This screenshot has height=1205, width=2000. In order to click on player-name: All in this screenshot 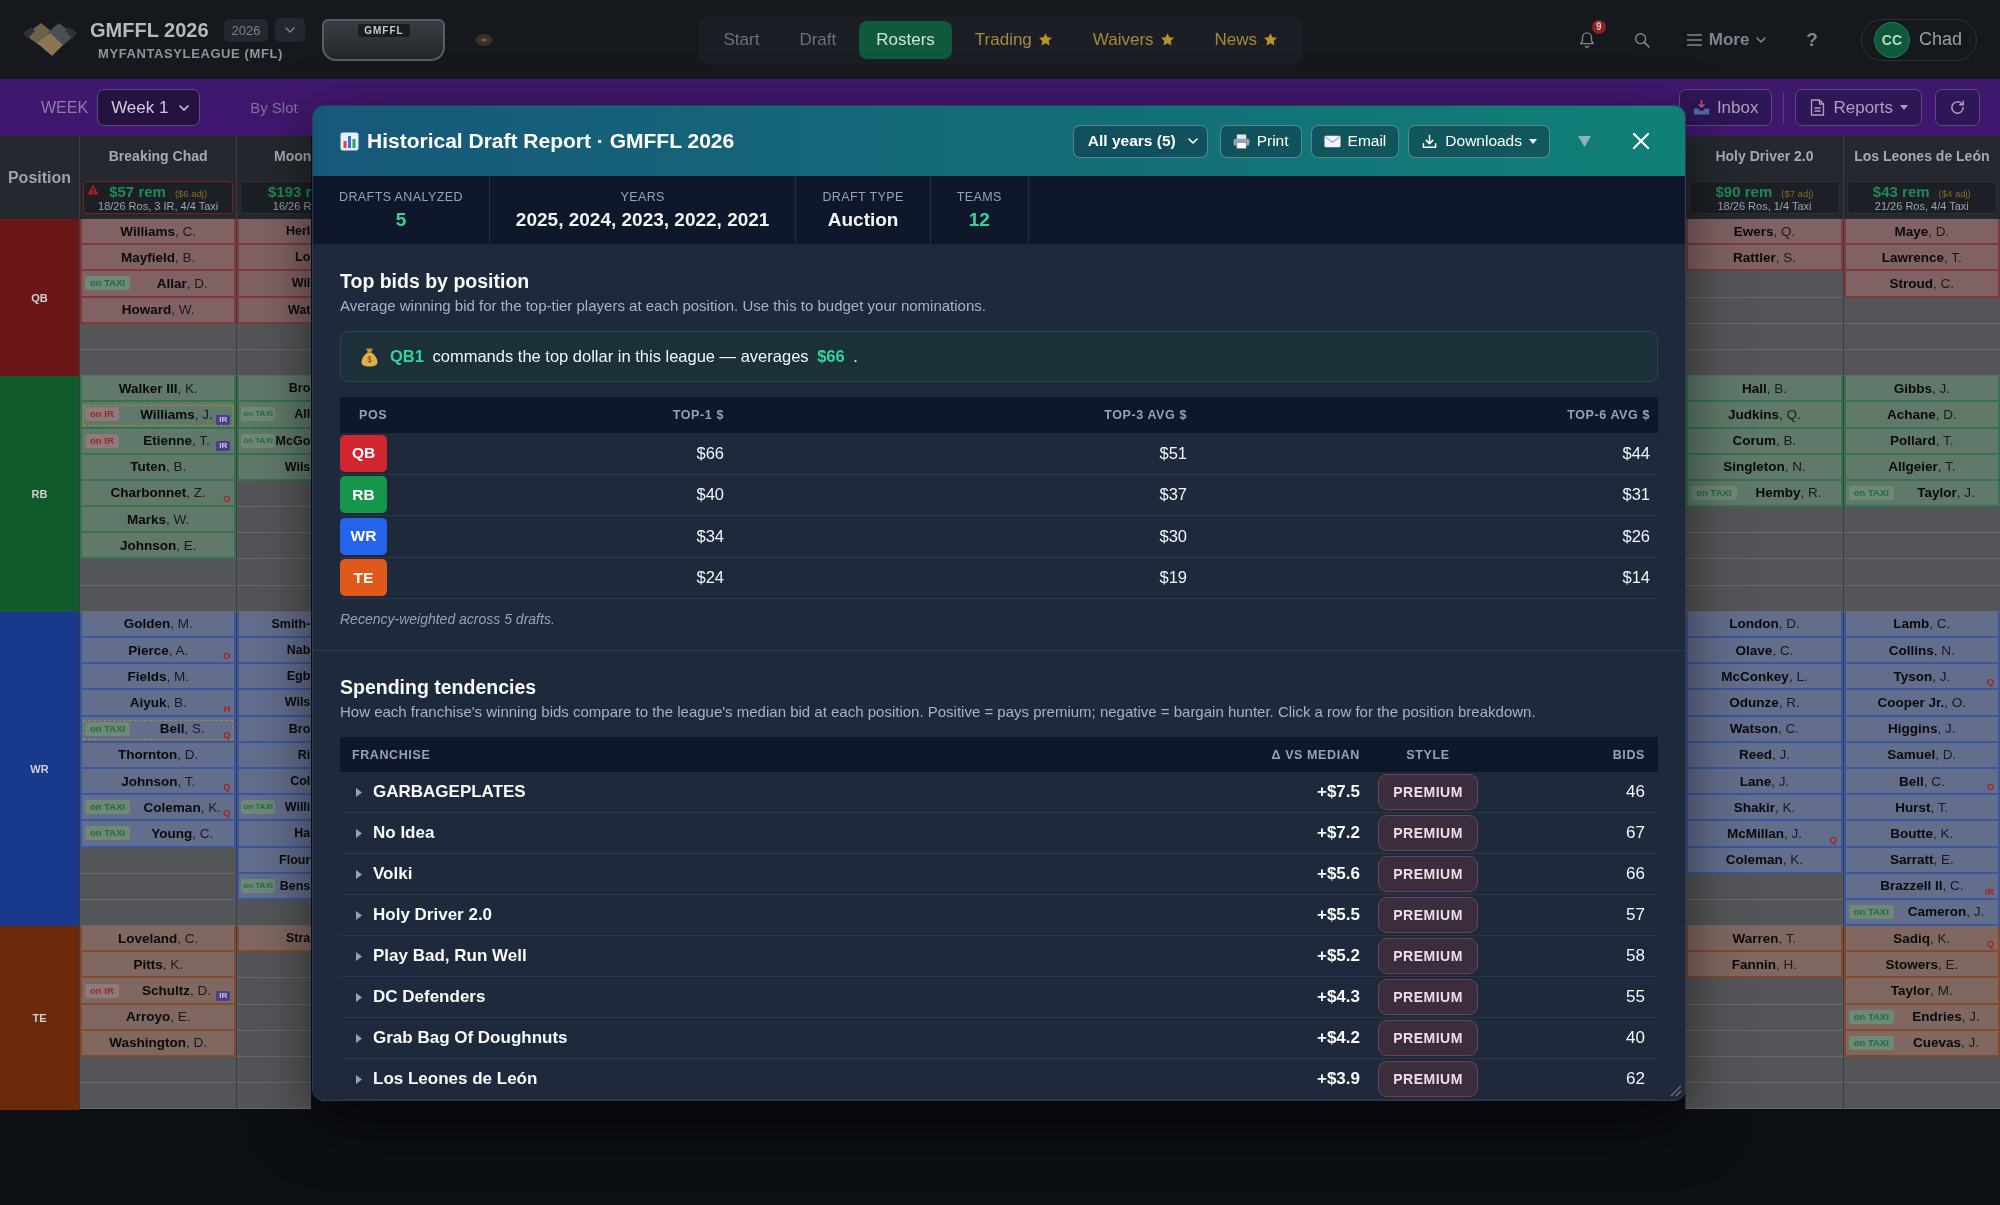, I will do `click(302, 414)`.